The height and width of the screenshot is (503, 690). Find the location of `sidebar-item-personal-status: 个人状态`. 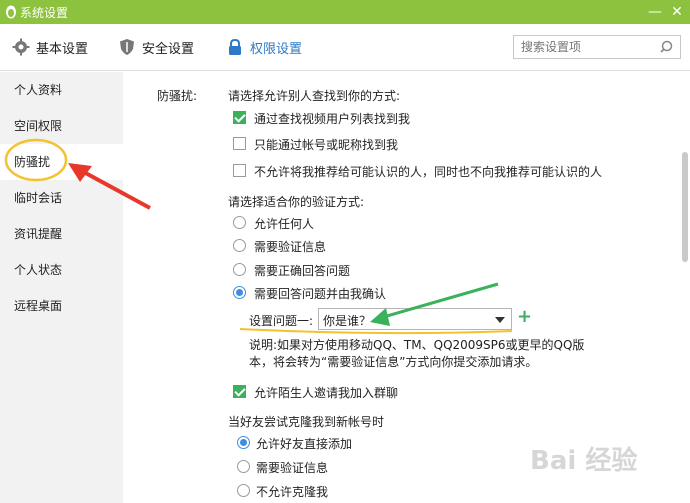

sidebar-item-personal-status: 个人状态 is located at coordinates (61, 270).